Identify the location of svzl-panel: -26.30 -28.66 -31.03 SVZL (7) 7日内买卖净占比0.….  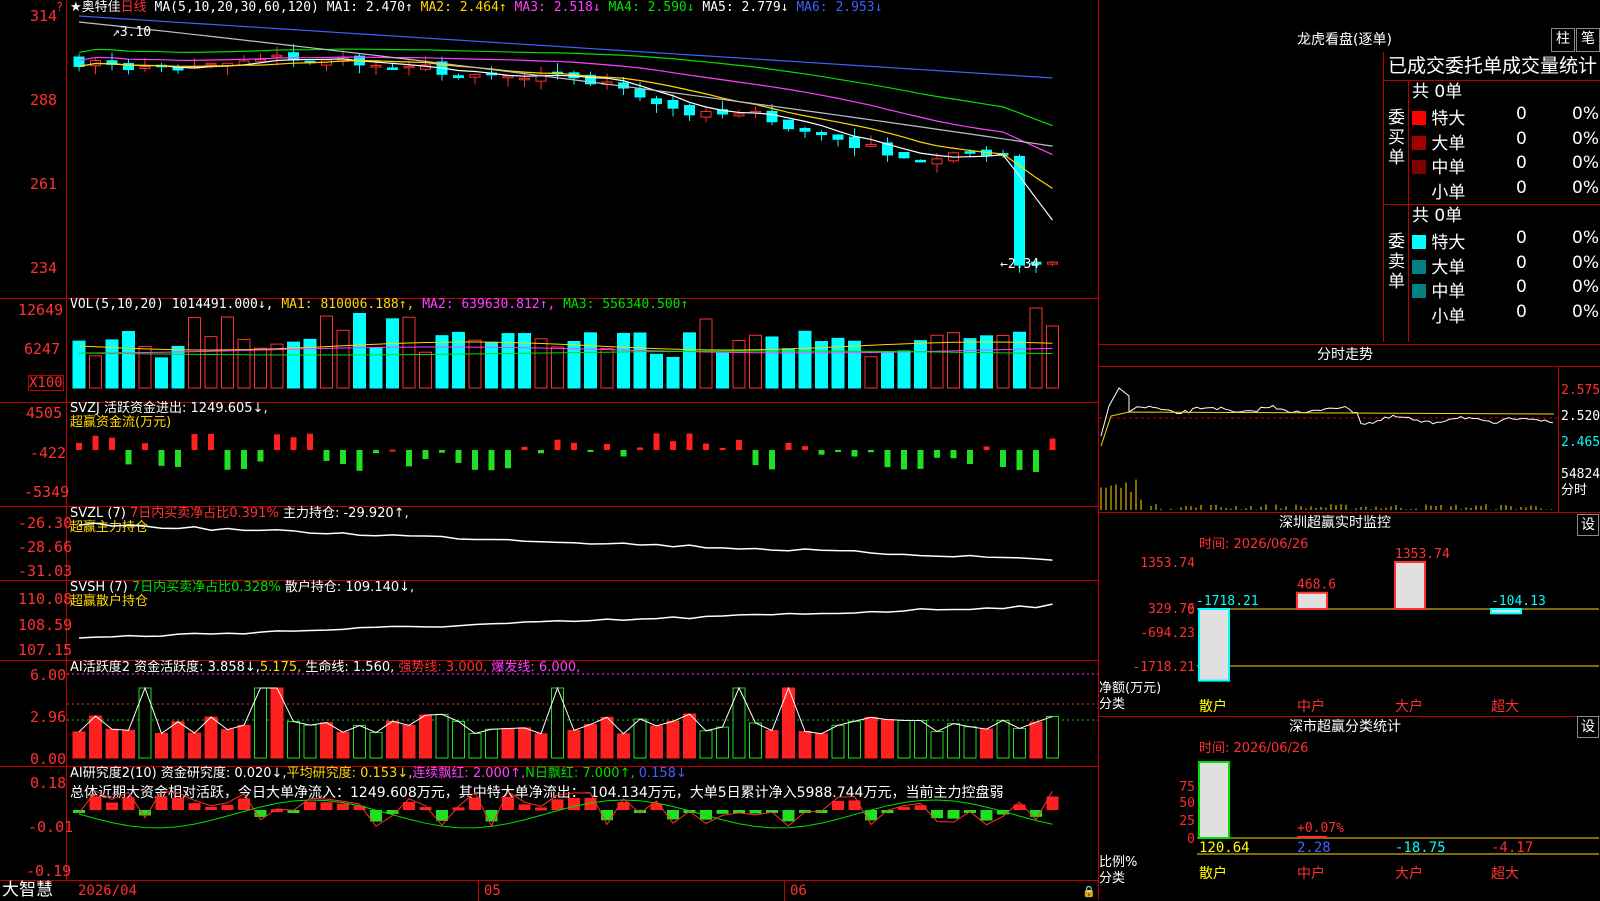
(549, 543).